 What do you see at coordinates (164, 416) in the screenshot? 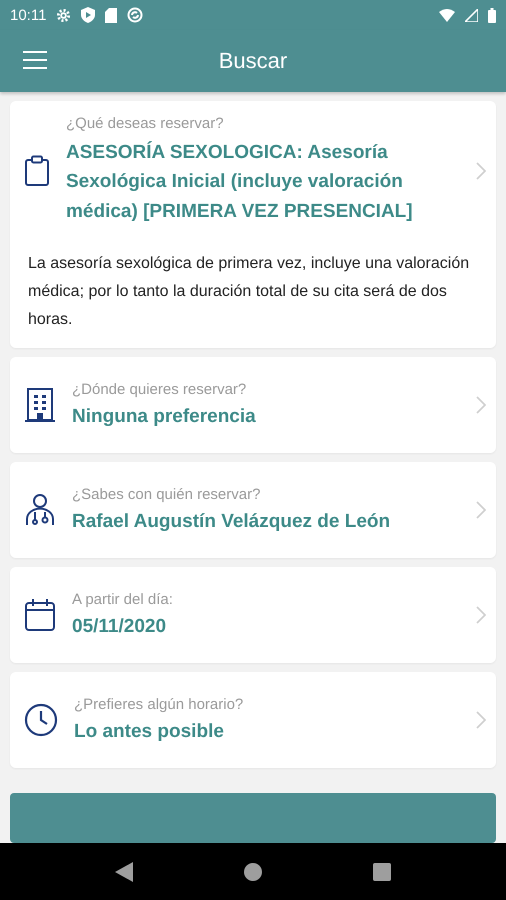
I see `option-value: Ninguna preferencia` at bounding box center [164, 416].